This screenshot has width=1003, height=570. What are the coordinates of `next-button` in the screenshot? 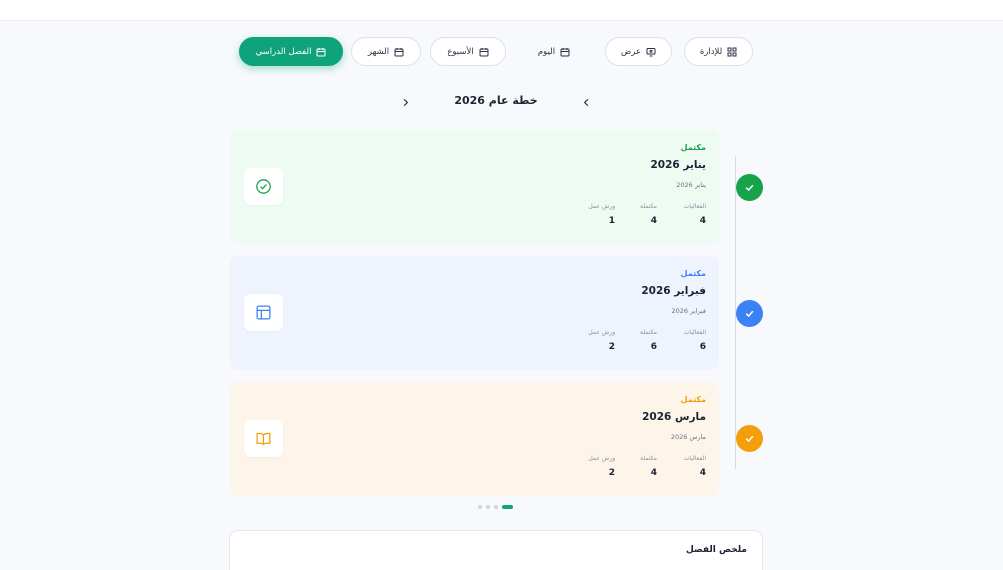 It's located at (405, 102).